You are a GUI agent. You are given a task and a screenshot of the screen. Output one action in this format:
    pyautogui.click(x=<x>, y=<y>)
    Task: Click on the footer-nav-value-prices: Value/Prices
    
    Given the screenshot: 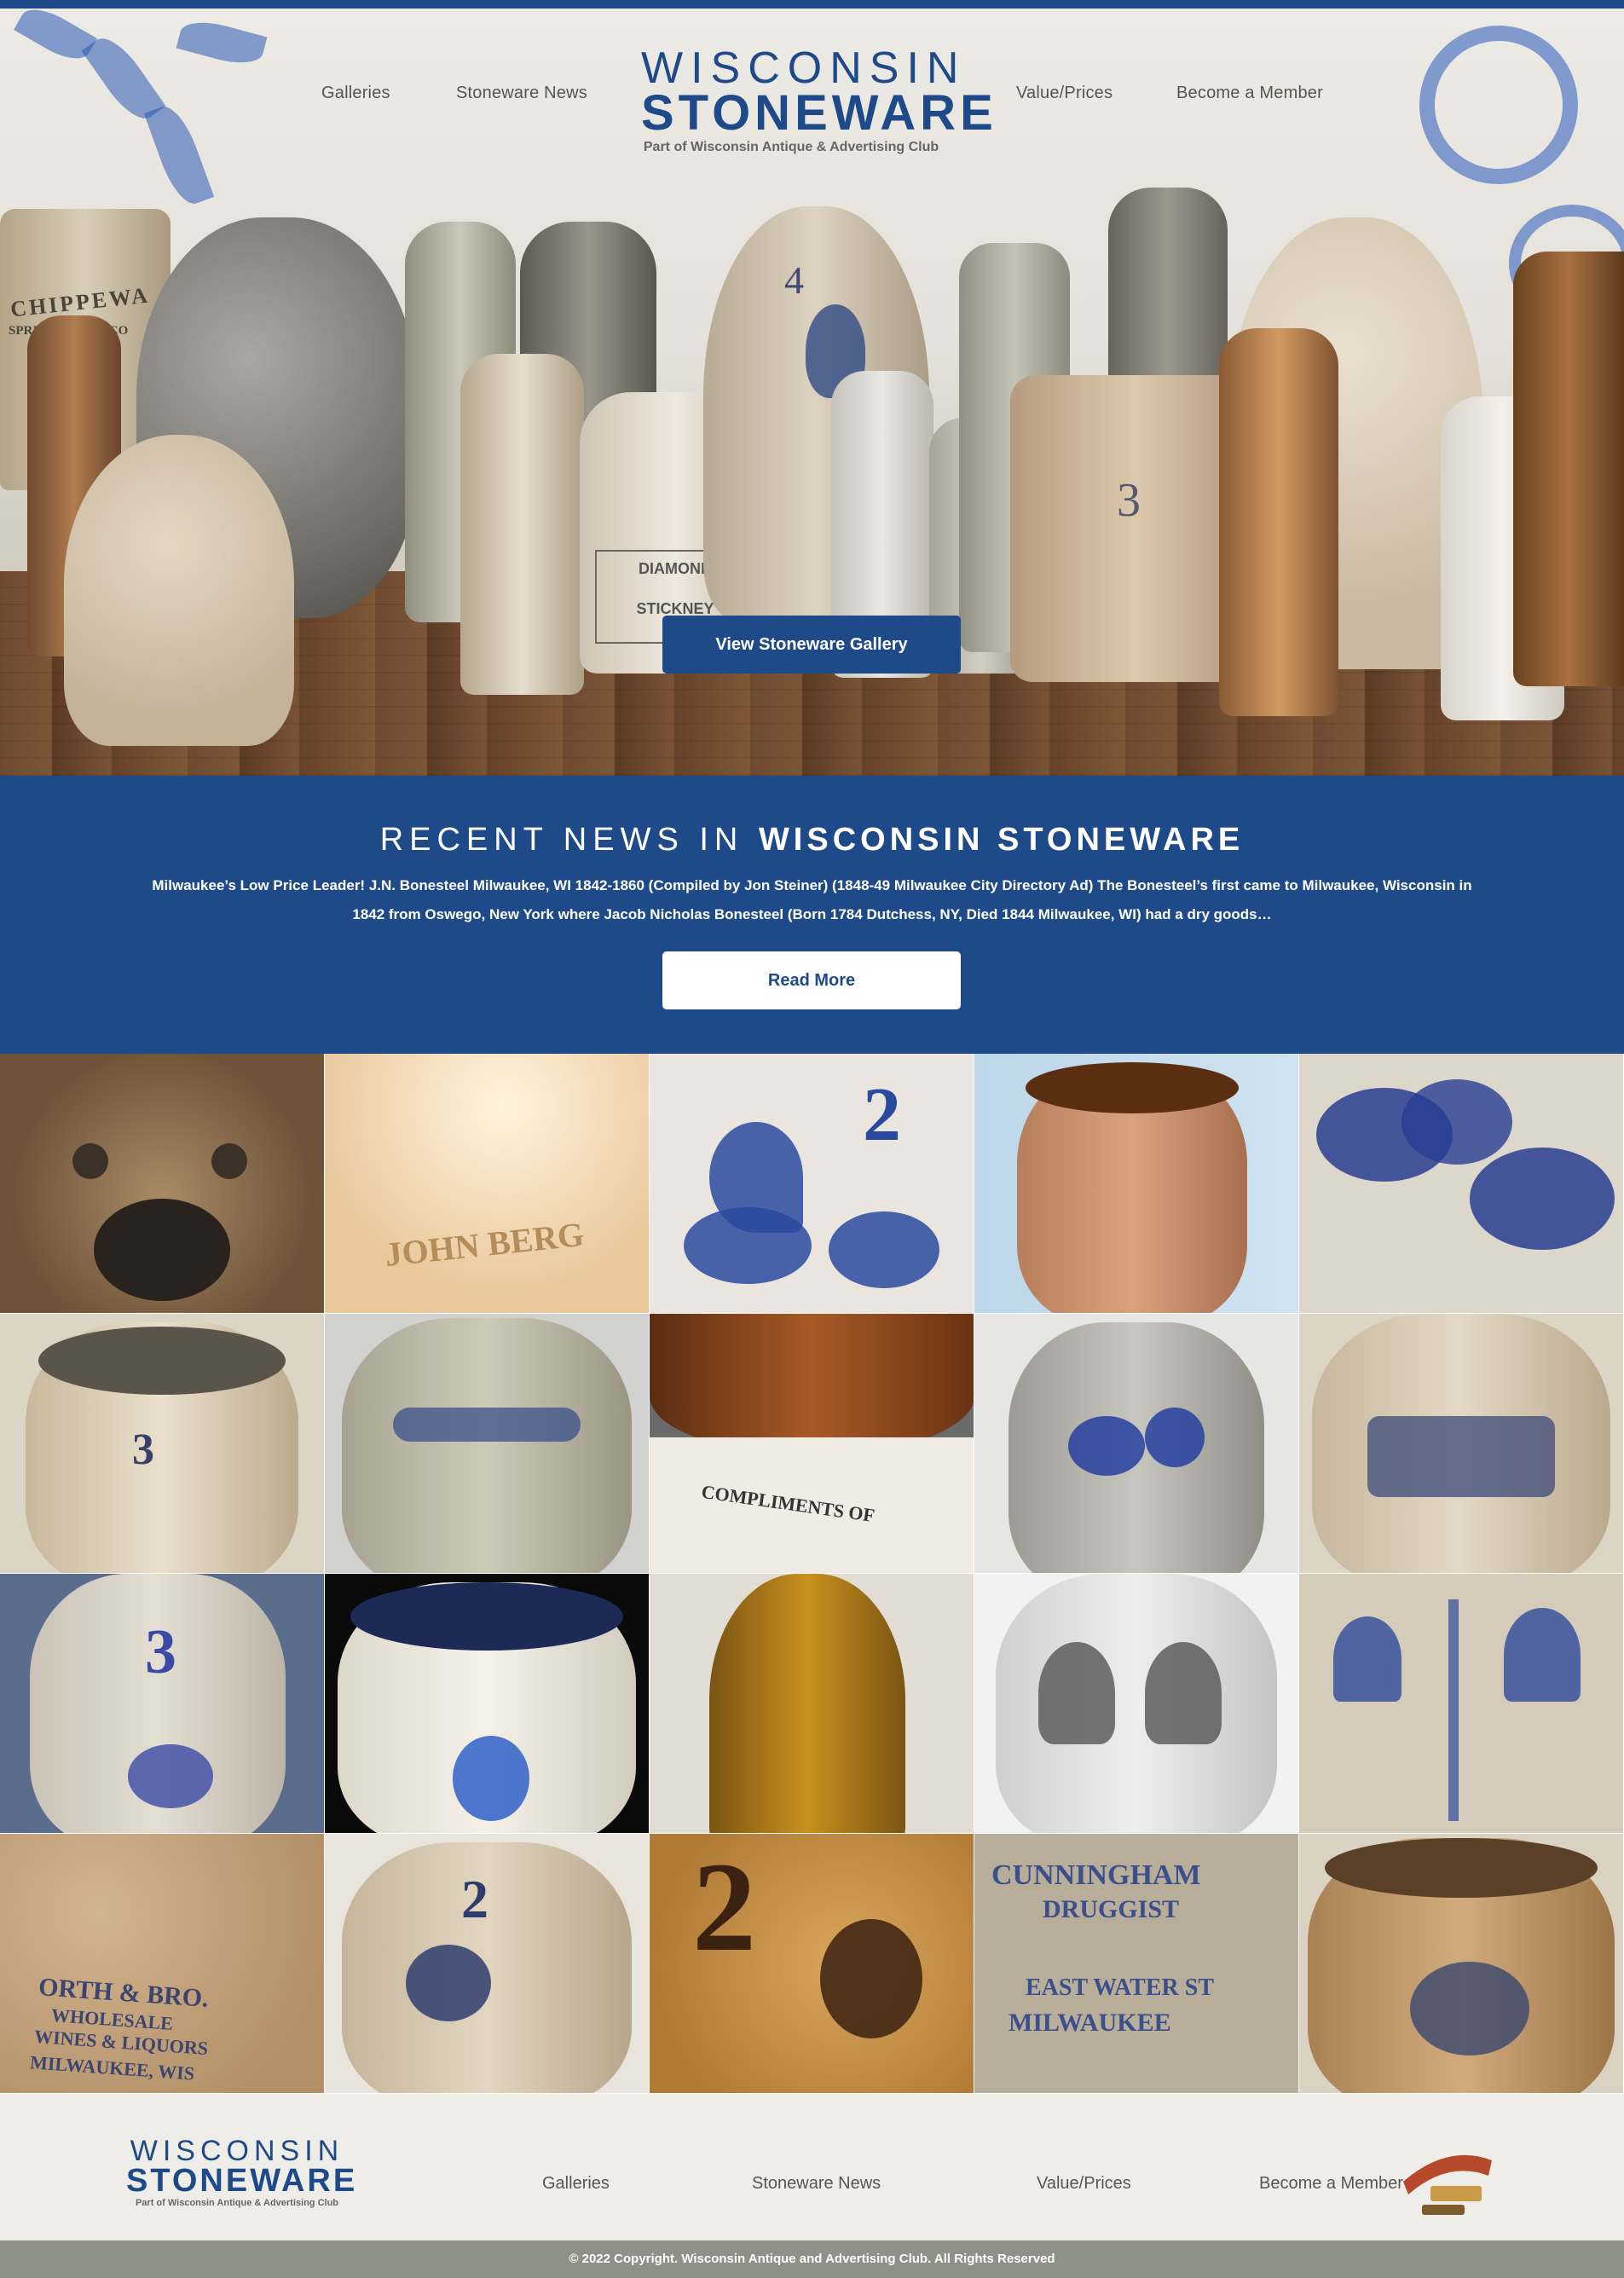 What is the action you would take?
    pyautogui.click(x=1084, y=2184)
    